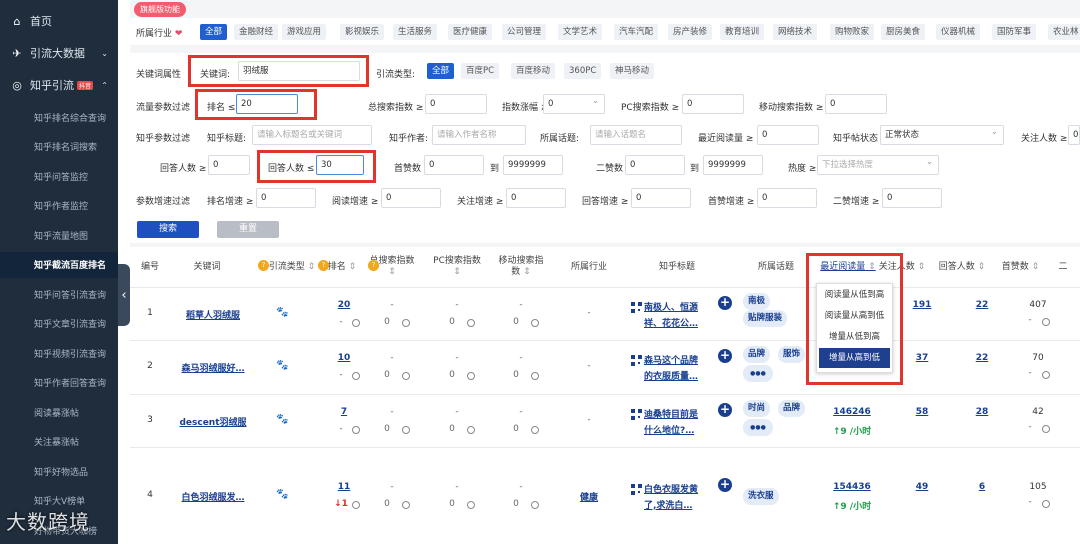  What do you see at coordinates (1063, 267) in the screenshot?
I see `column-header: 二` at bounding box center [1063, 267].